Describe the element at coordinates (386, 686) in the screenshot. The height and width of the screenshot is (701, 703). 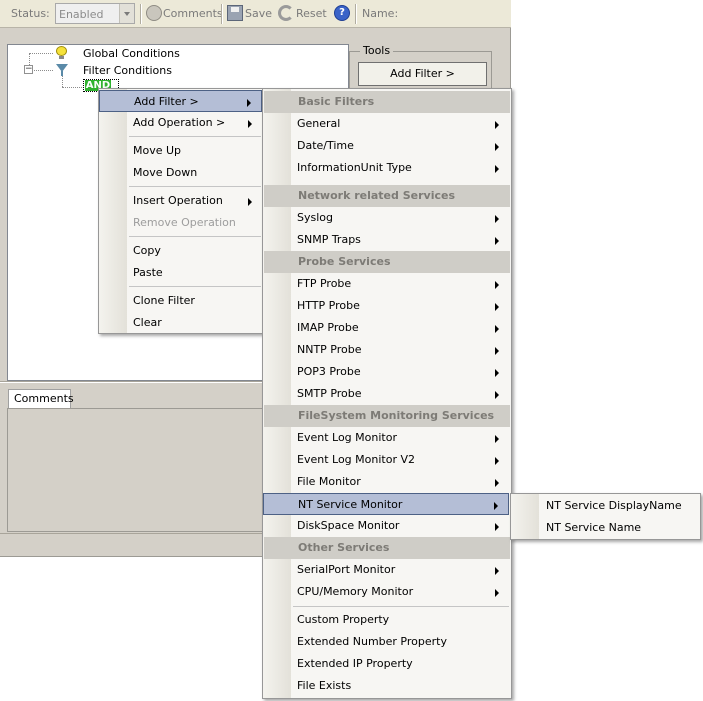
I see `menu-item-file-exists: File Exists` at that location.